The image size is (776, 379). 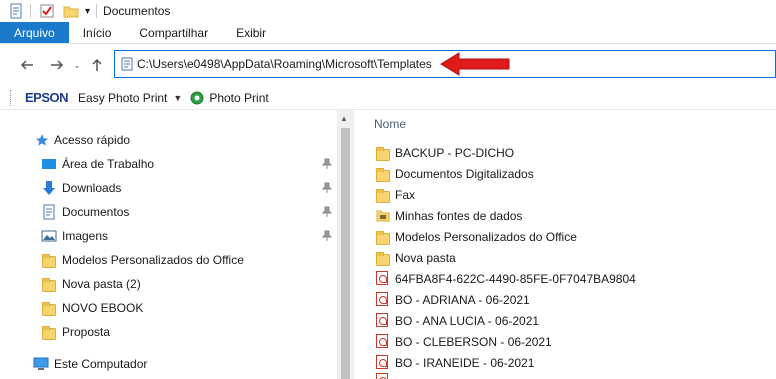 I want to click on download-arrow-icon, so click(x=49, y=188).